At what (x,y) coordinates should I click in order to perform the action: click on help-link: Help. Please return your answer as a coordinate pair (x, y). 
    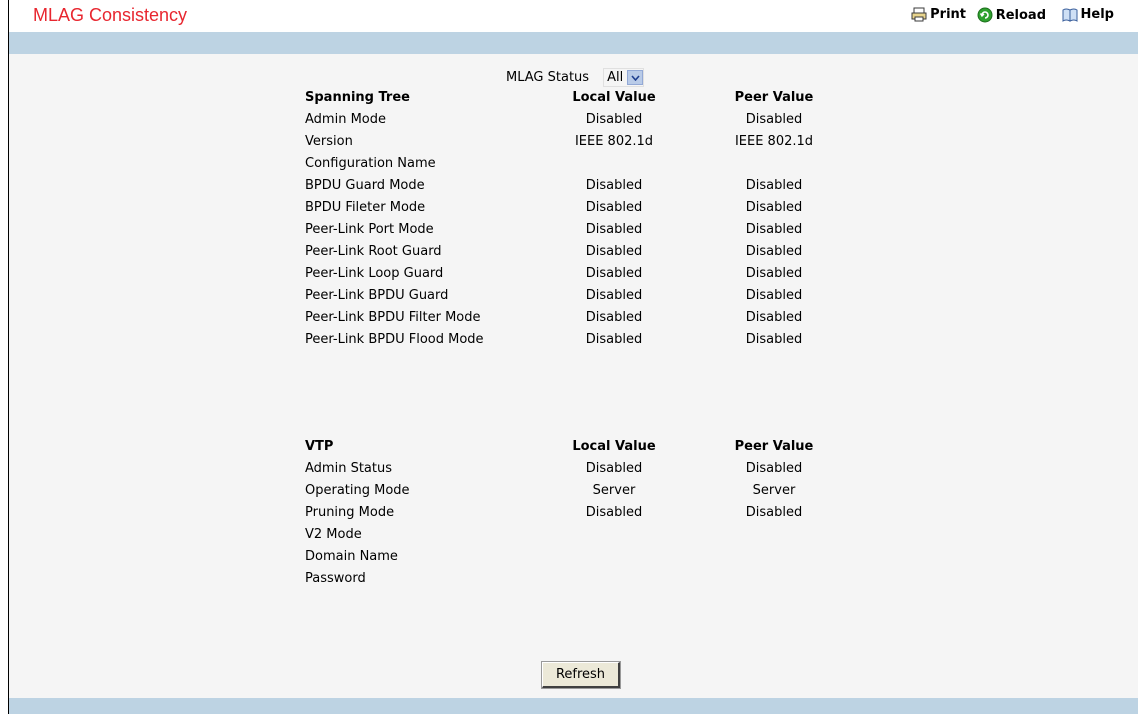
    Looking at the image, I should click on (1088, 14).